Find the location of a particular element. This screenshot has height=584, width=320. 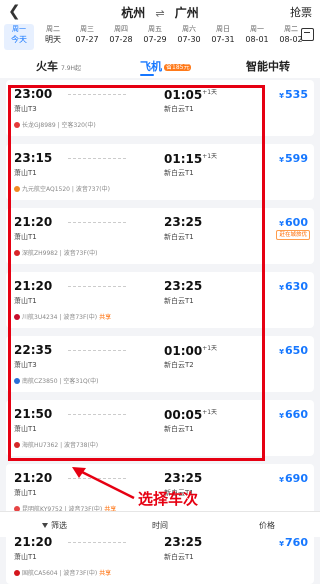

tab-flight: 飞机 省185元 is located at coordinates (166, 66).